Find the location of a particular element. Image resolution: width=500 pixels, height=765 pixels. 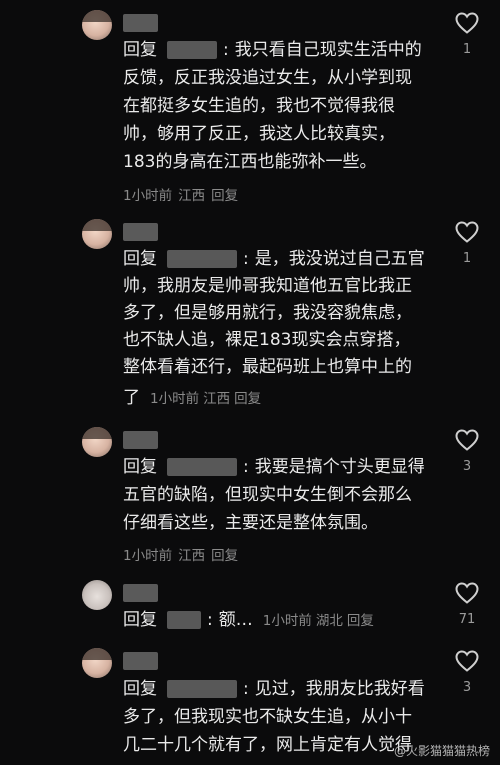

comment-text-line: 183的身高在江西也能弥补一些。 is located at coordinates (250, 162).